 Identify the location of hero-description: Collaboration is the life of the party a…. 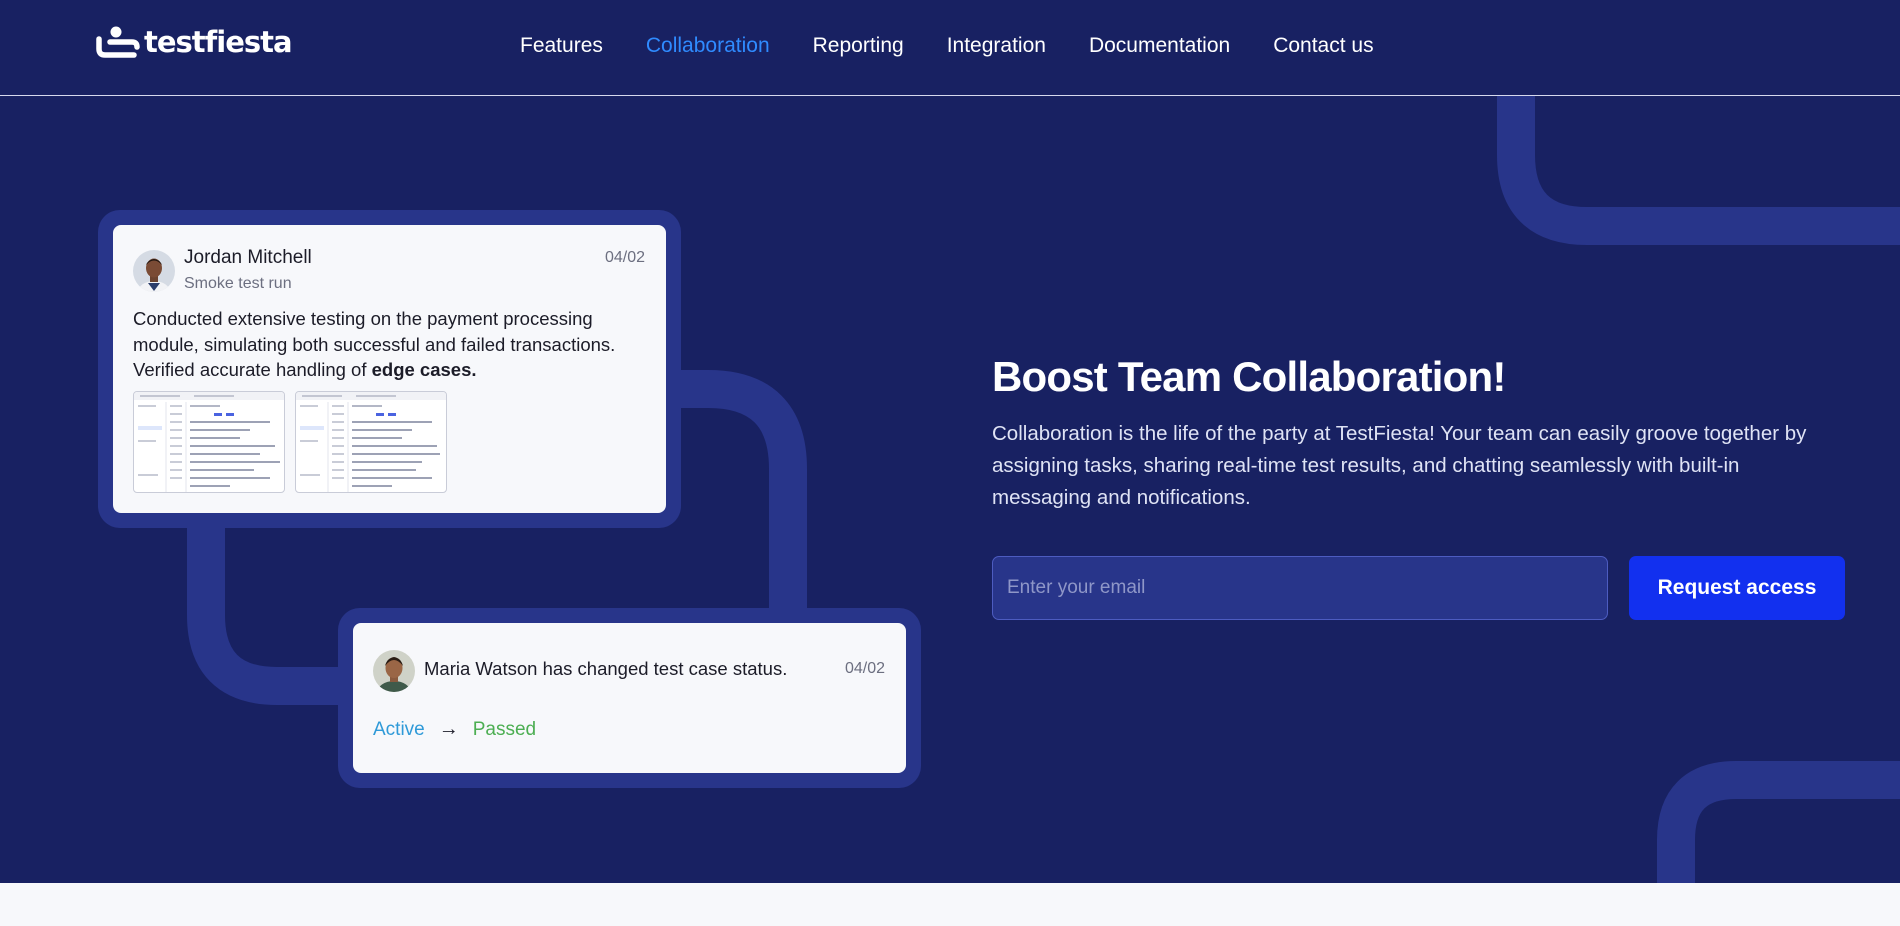
(1399, 465).